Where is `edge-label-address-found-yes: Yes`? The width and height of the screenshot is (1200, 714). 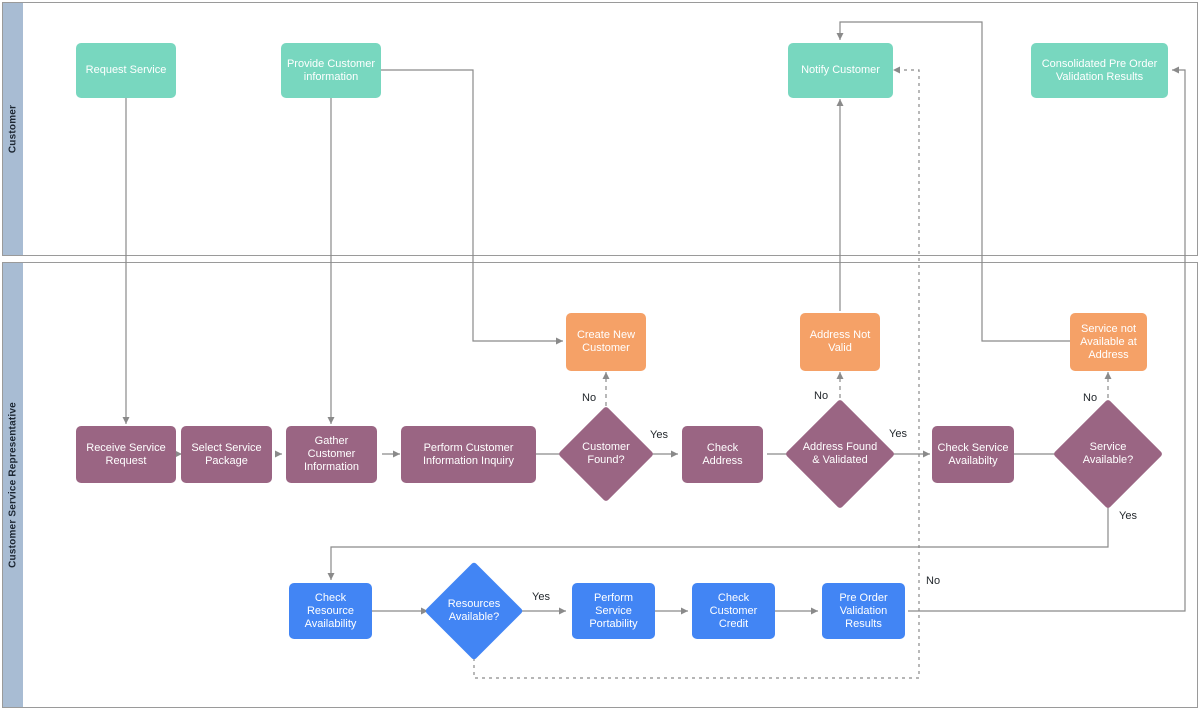
edge-label-address-found-yes: Yes is located at coordinates (898, 434).